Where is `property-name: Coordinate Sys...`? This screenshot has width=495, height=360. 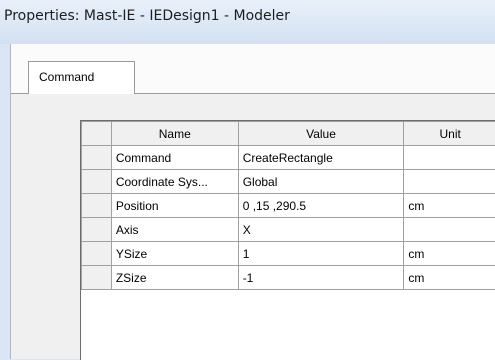
property-name: Coordinate Sys... is located at coordinates (174, 182).